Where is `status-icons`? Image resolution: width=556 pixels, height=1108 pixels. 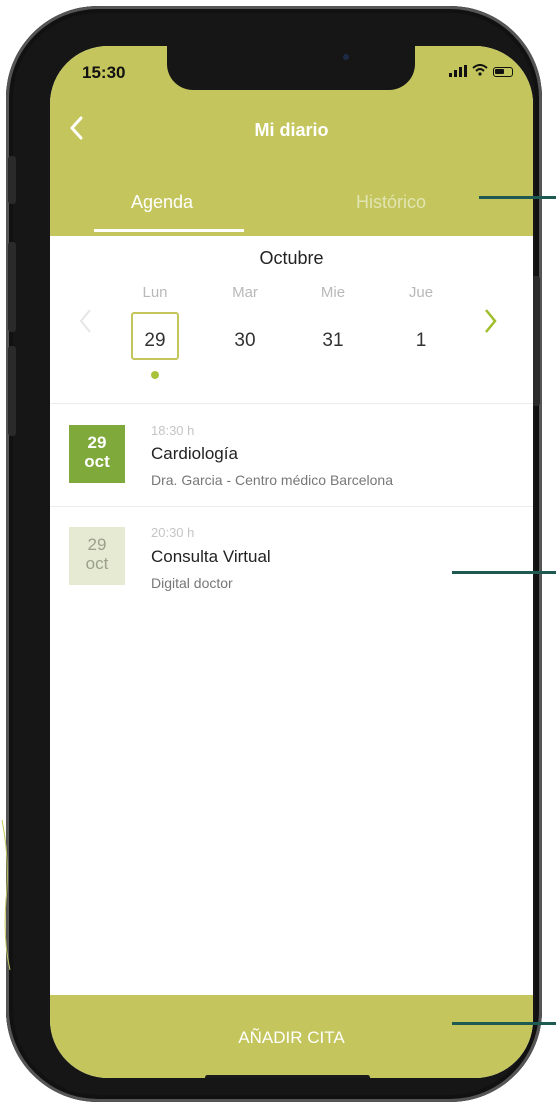
status-icons is located at coordinates (481, 70).